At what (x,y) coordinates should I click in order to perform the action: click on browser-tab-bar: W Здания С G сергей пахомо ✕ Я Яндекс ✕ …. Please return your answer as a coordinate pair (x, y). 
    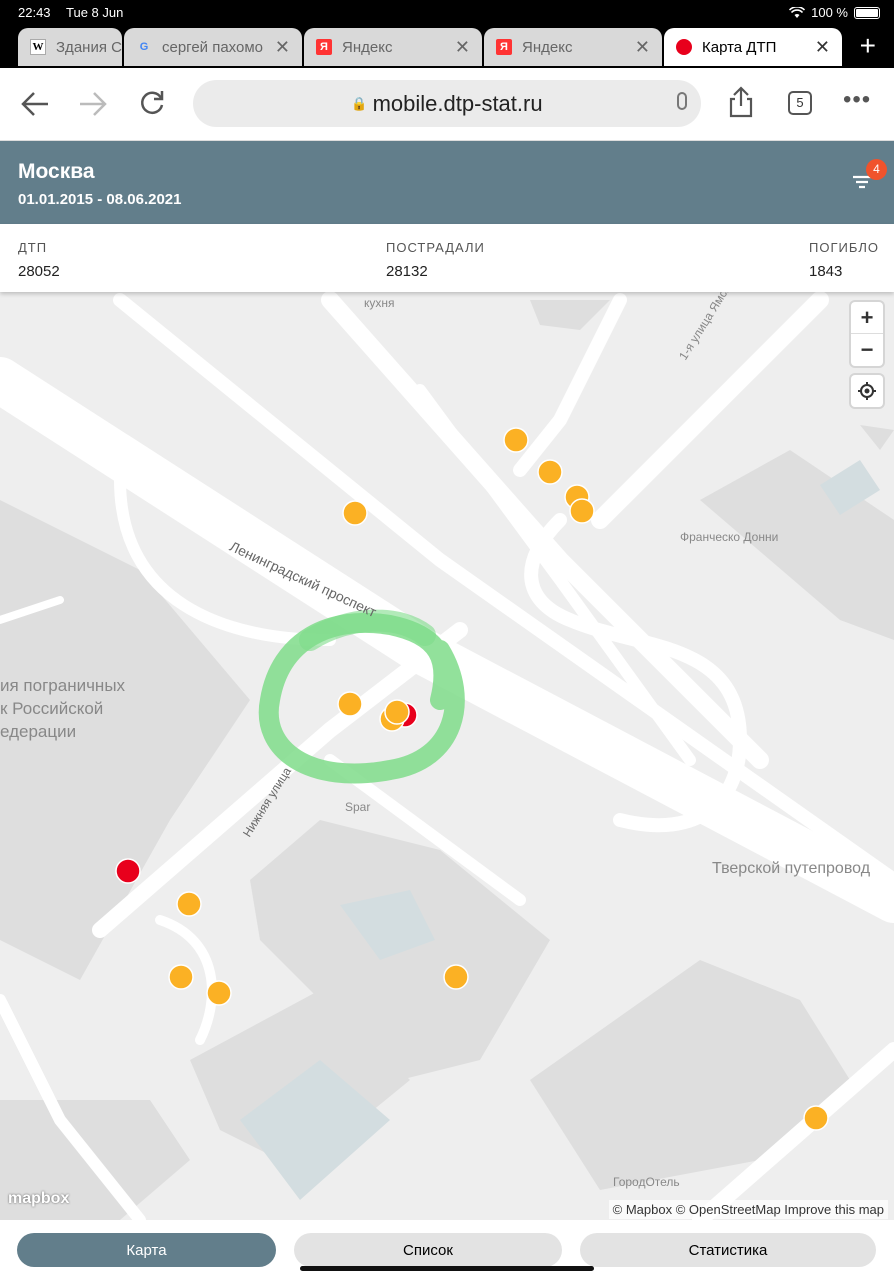
    Looking at the image, I should click on (447, 47).